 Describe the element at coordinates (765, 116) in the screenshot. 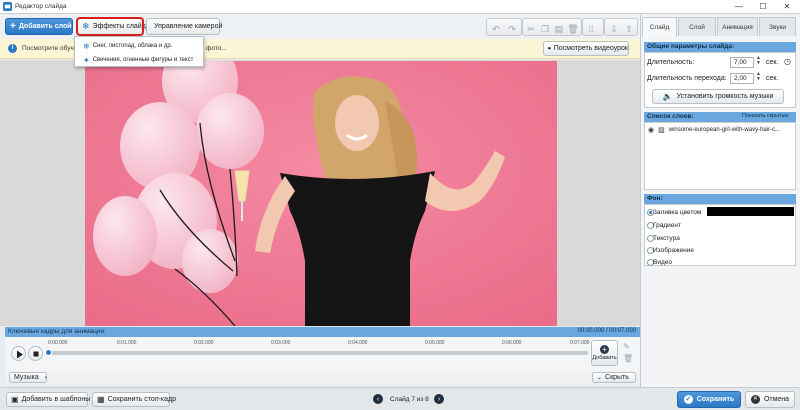

I see `show-hidden-link: Показать скрытые` at that location.